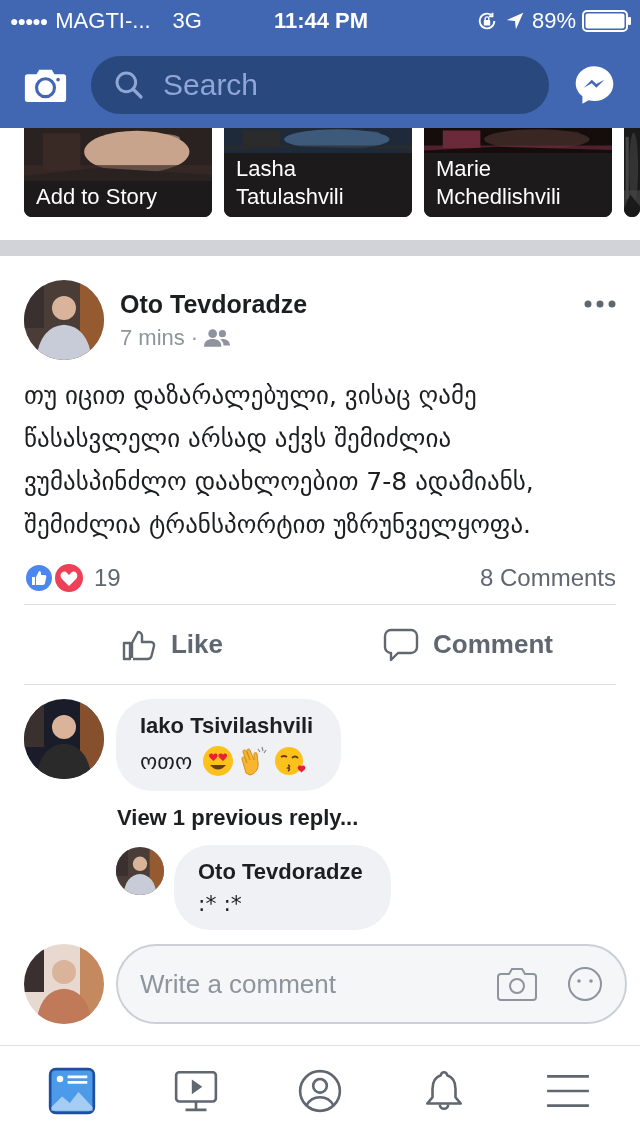 This screenshot has height=1136, width=640. I want to click on more-options-icon, so click(600, 304).